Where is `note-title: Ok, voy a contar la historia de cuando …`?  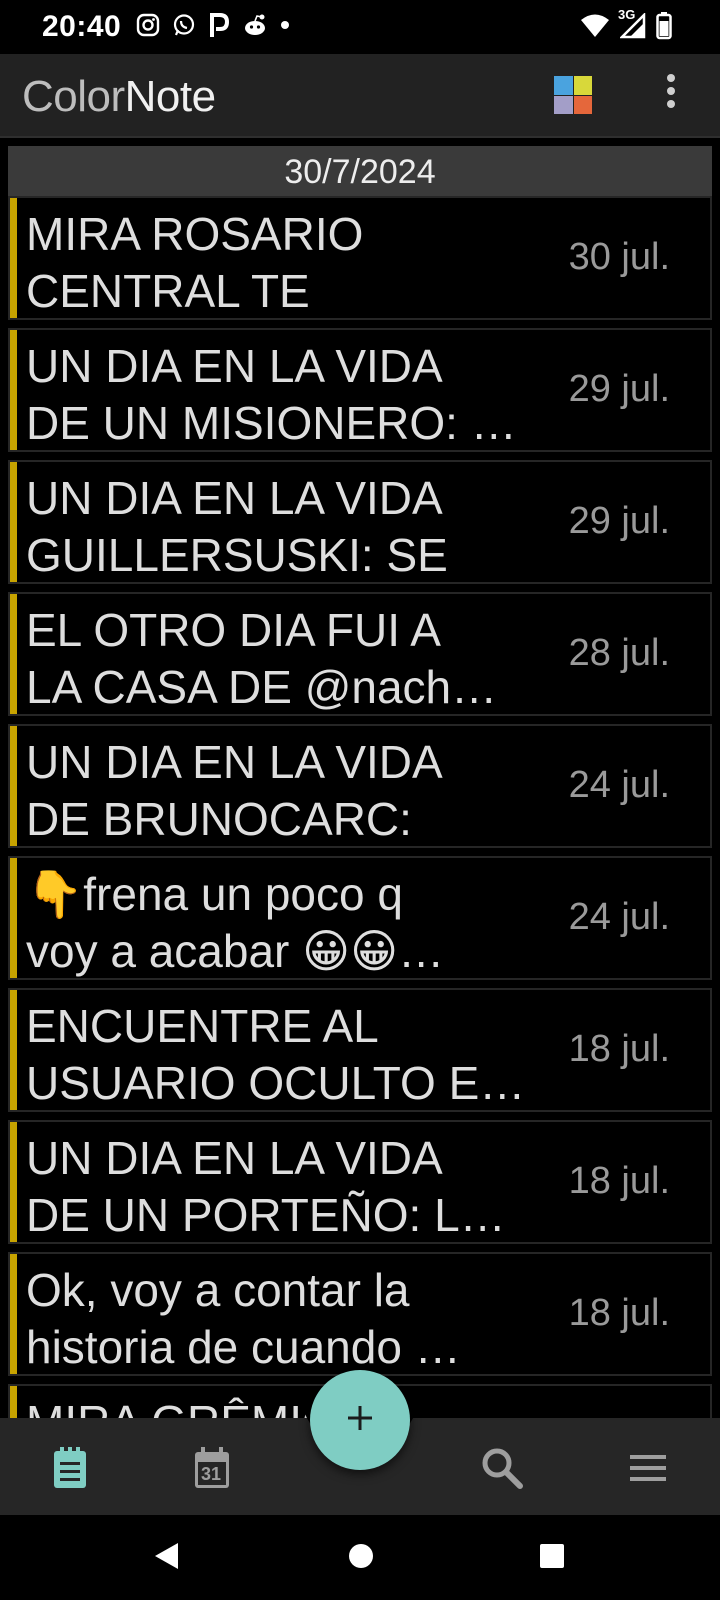
note-title: Ok, voy a contar la historia de cuando … is located at coordinates (243, 1318).